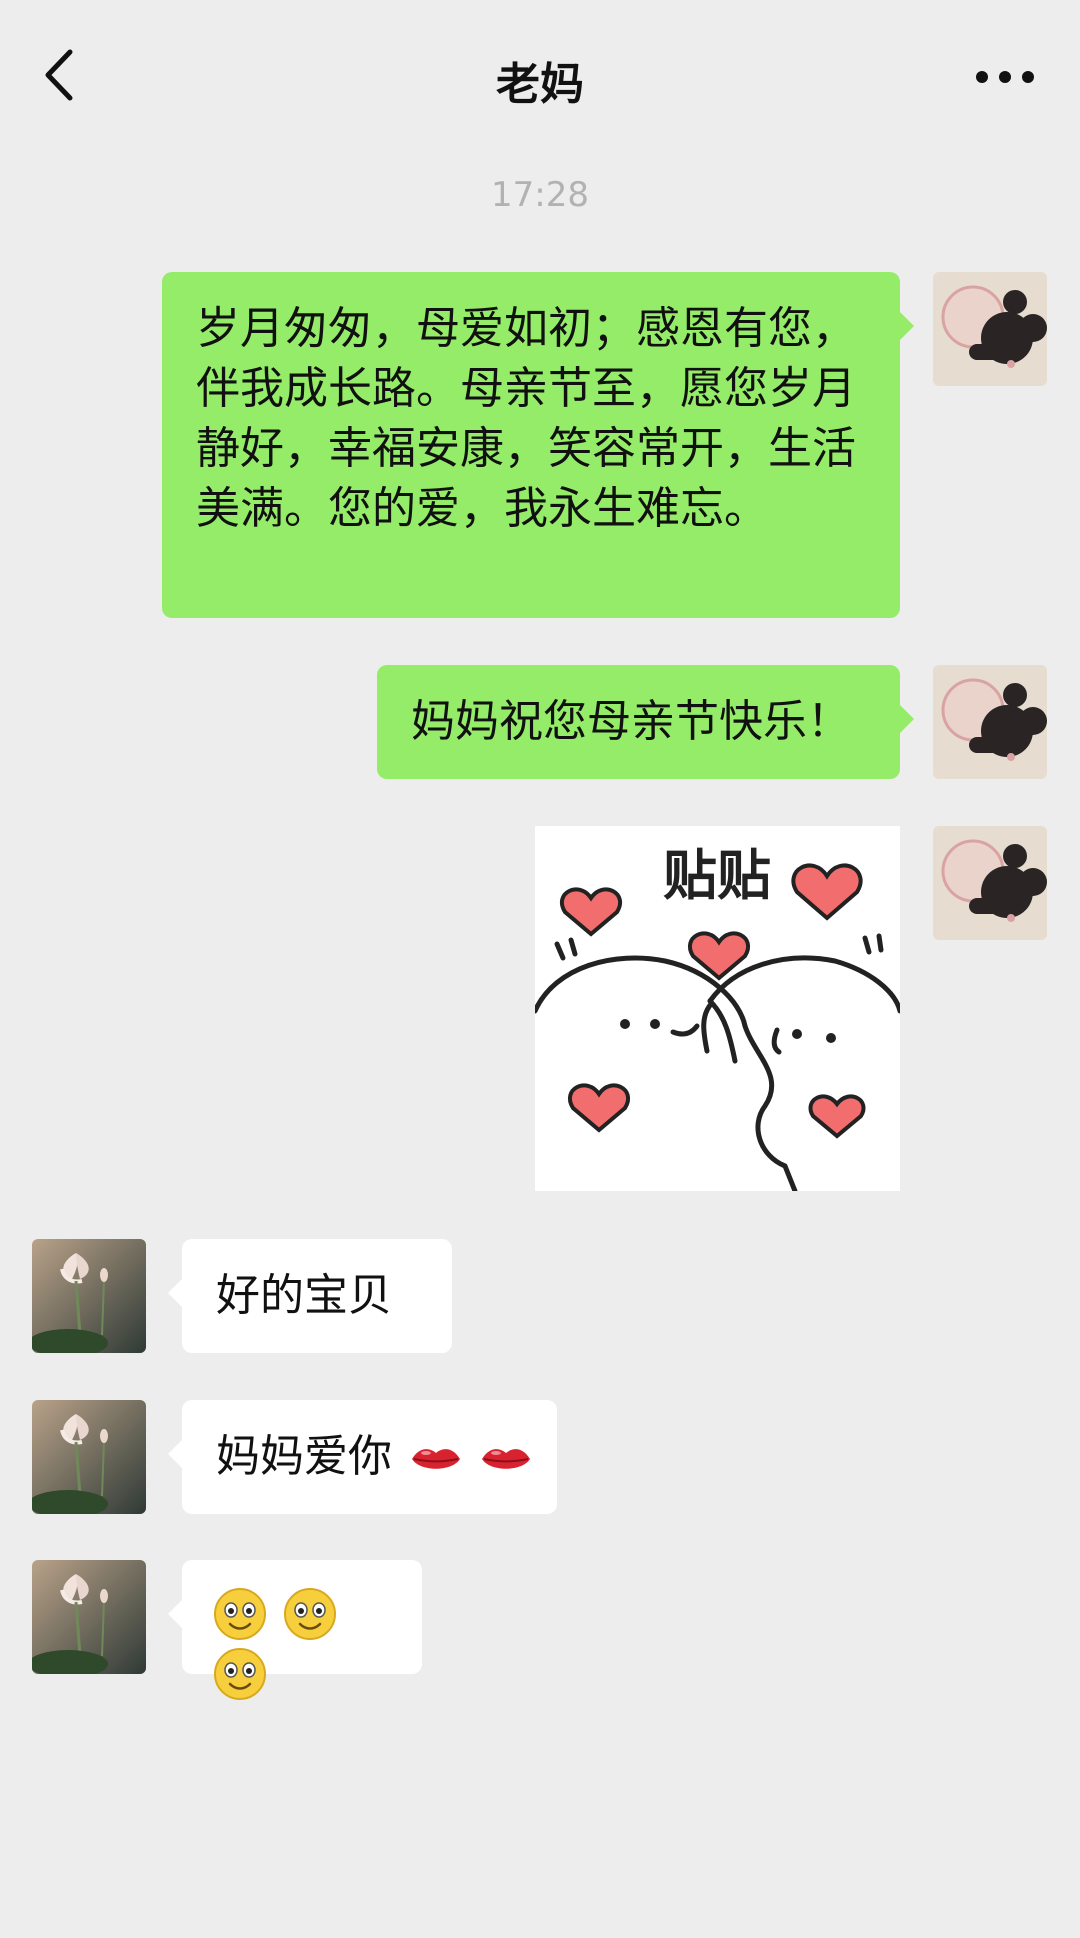 This screenshot has height=1938, width=1080. Describe the element at coordinates (540, 84) in the screenshot. I see `chat-title: 老妈` at that location.